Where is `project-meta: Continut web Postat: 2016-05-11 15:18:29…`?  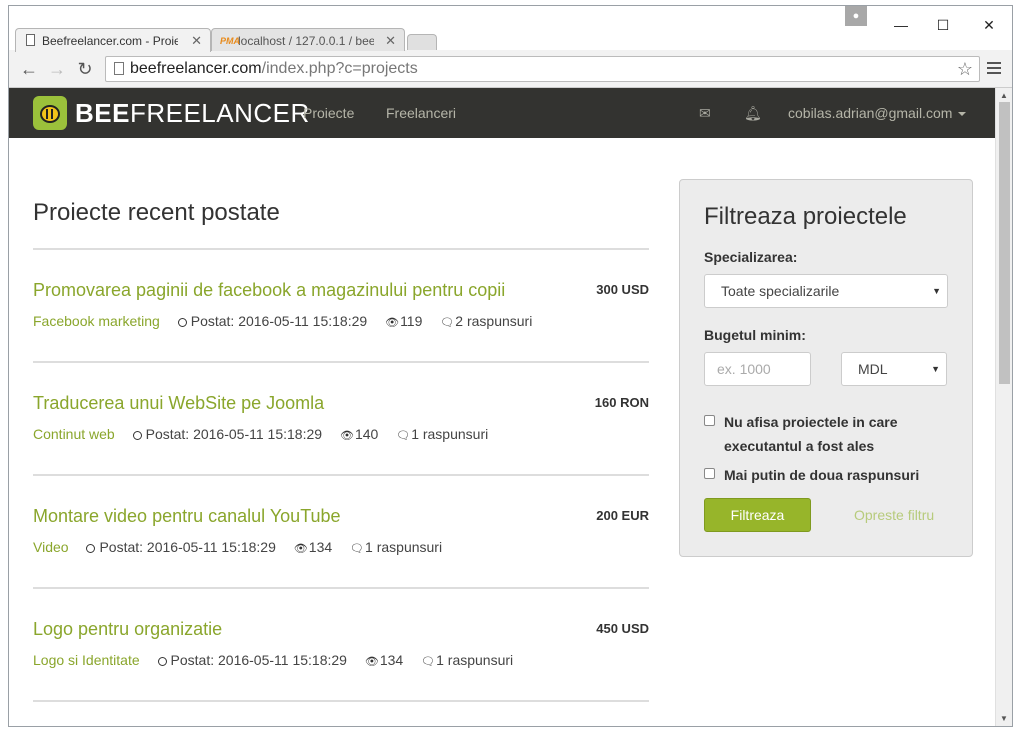 project-meta: Continut web Postat: 2016-05-11 15:18:29… is located at coordinates (267, 435).